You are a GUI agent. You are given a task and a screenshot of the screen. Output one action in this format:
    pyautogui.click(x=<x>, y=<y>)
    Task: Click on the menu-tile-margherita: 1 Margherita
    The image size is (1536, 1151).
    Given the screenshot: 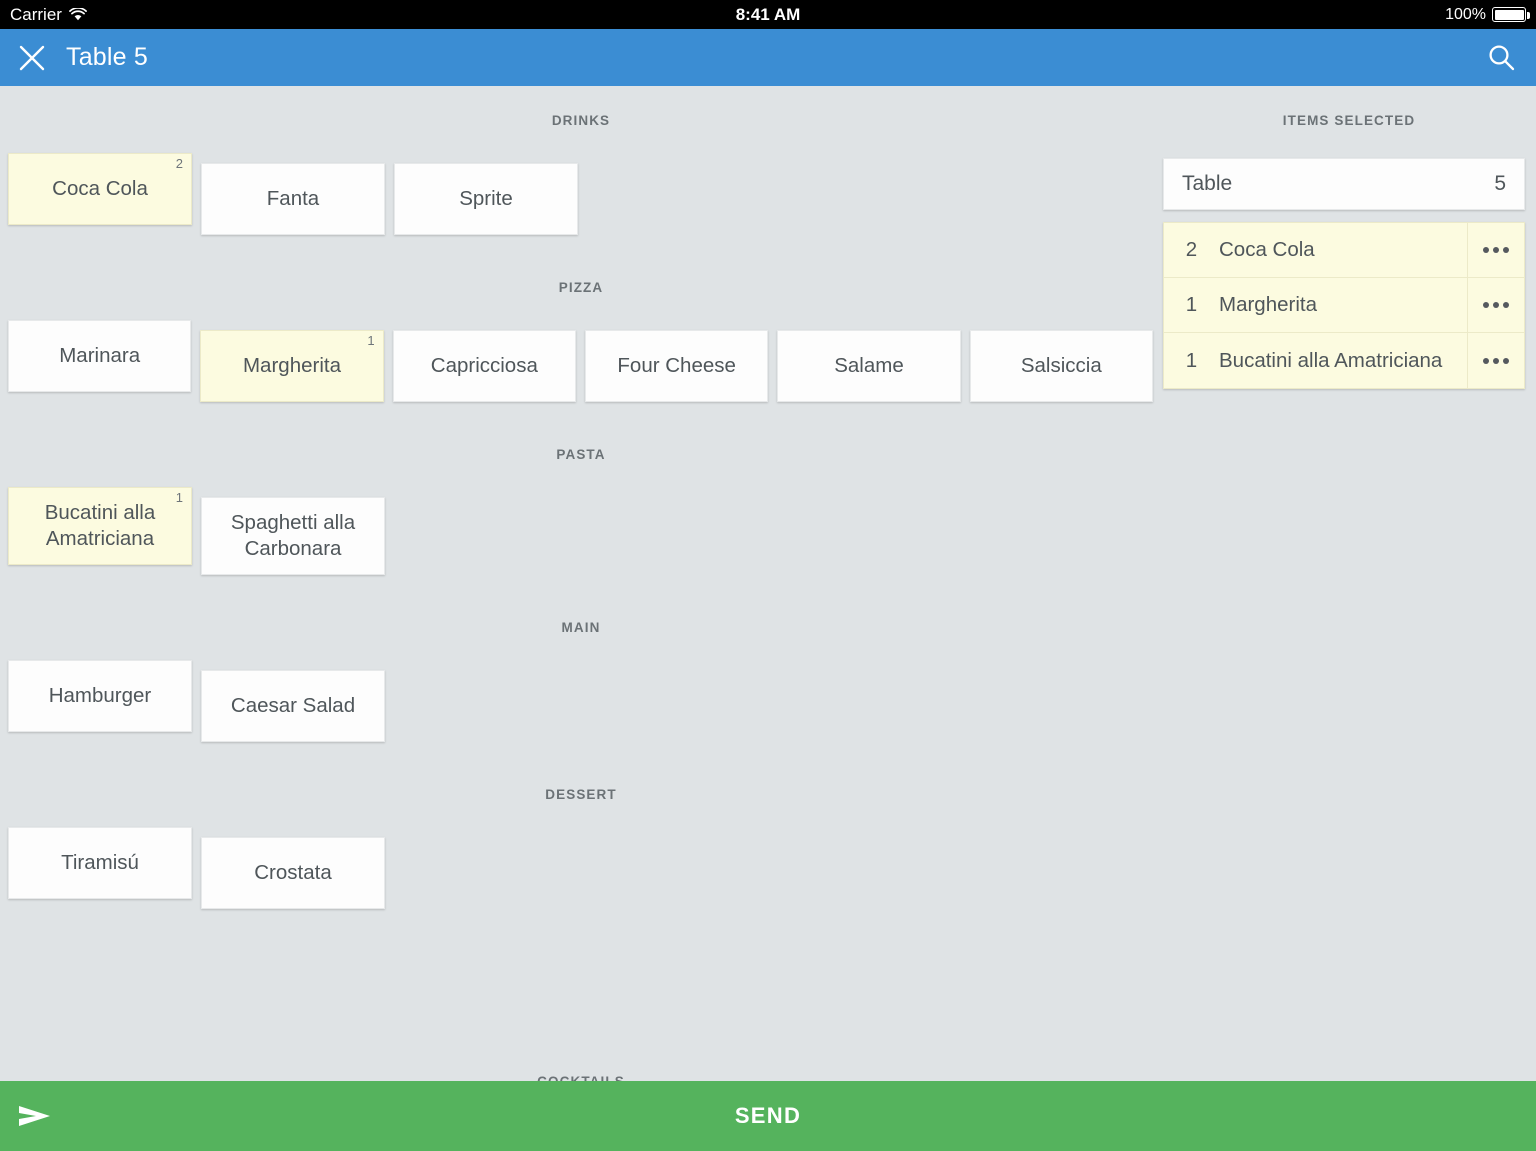 What is the action you would take?
    pyautogui.click(x=292, y=366)
    